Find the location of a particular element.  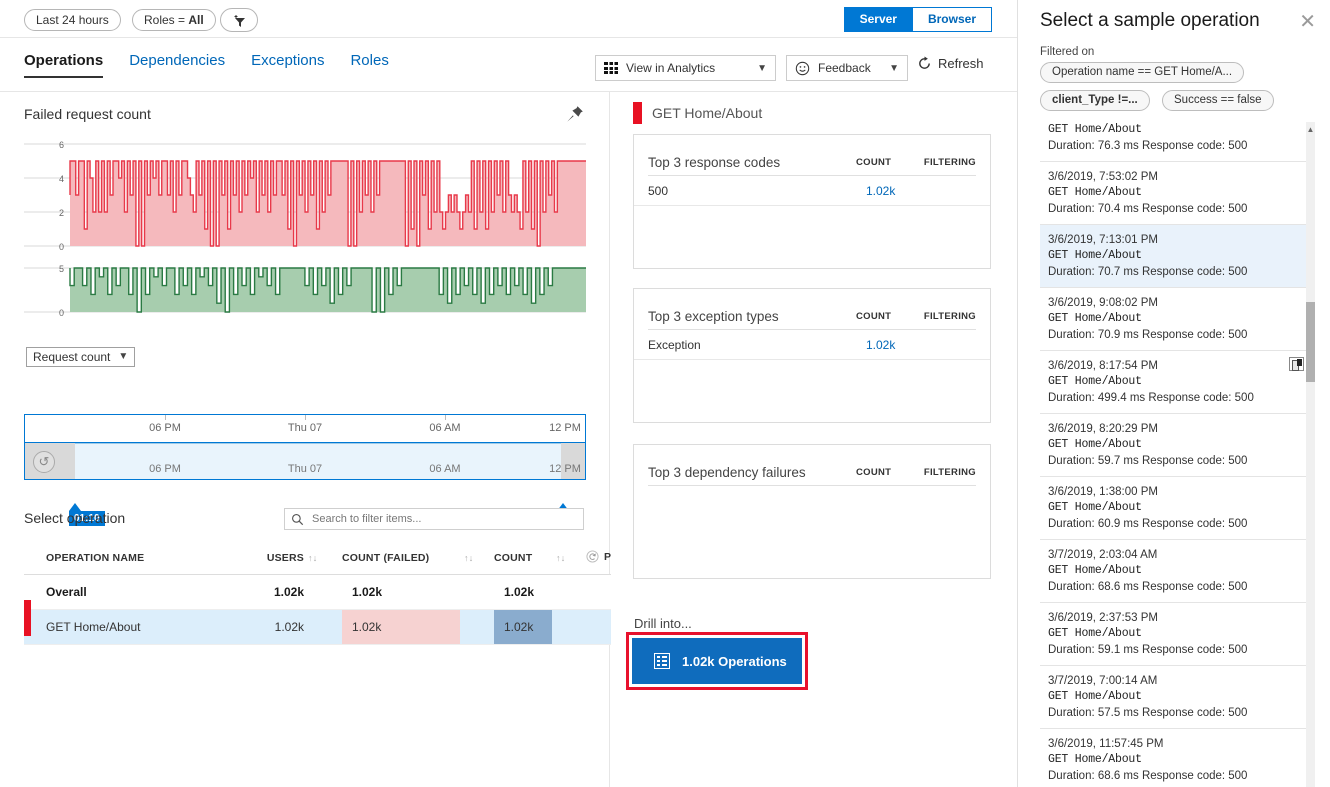

failed-request-count-chart: 0 2 4 6 is located at coordinates (305, 196).